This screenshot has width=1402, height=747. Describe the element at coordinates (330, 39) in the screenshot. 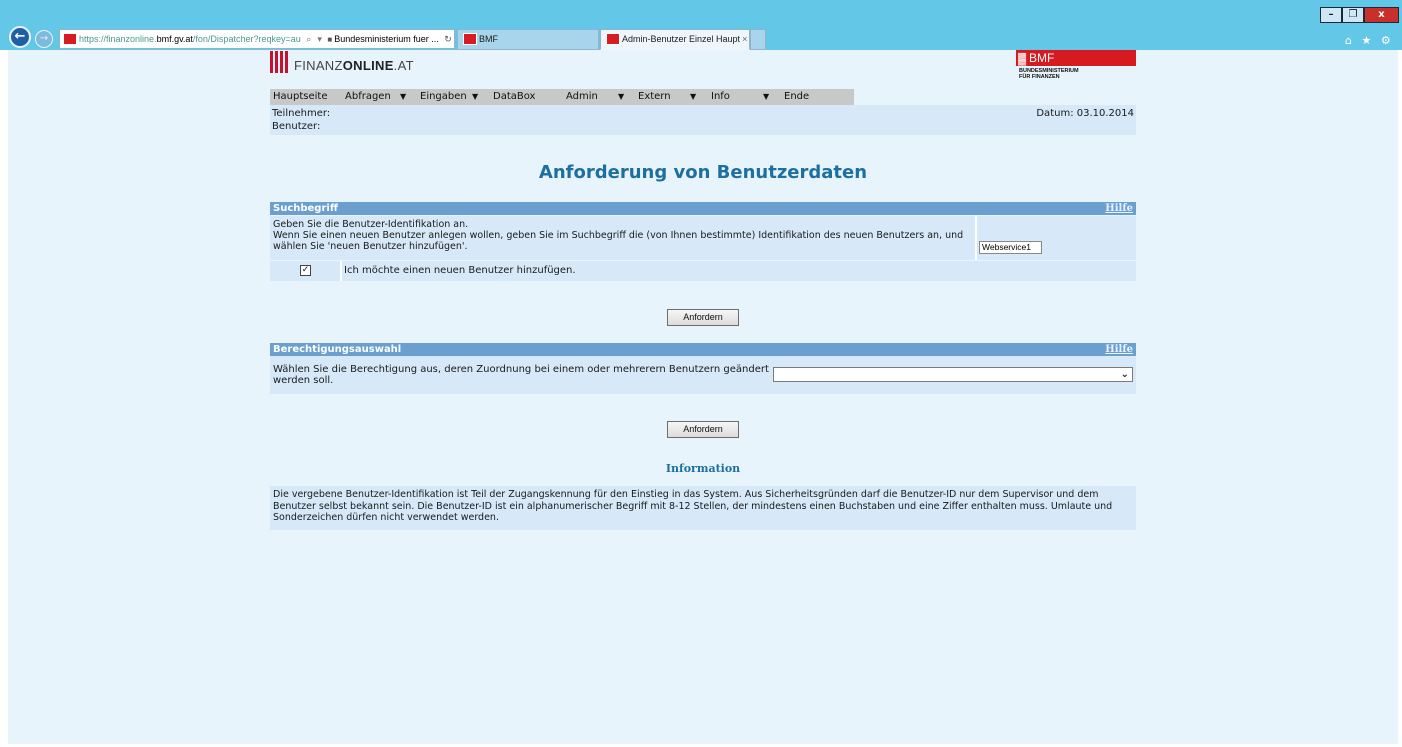

I see `lock-icon: ■` at that location.